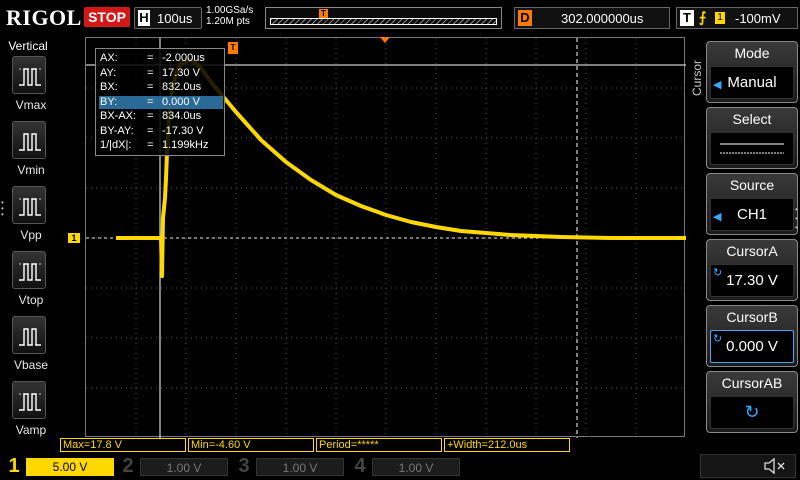 This screenshot has width=800, height=480. Describe the element at coordinates (108, 72) in the screenshot. I see `cursor-row-label: AY:` at that location.